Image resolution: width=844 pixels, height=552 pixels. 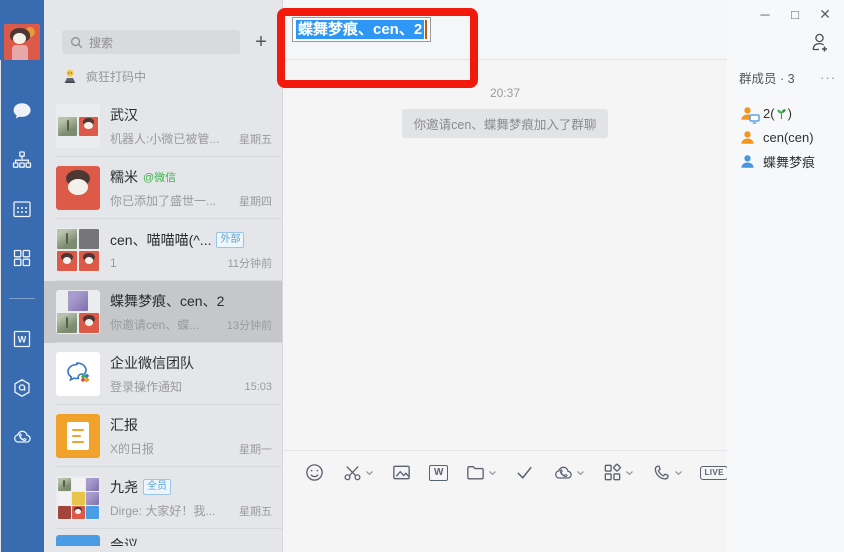 I want to click on chat-header: 蝶舞梦痕、cen、2, so click(x=505, y=30).